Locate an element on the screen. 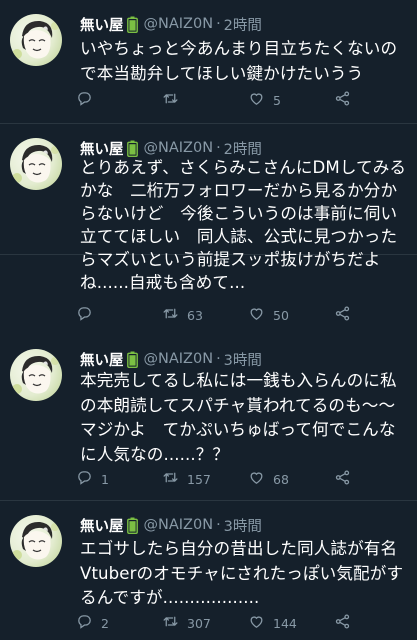 This screenshot has height=640, width=417. tweet-text: いやちょっと今あんまり目立ちたくないので本当勘弁してほしい鍵かけたいうう is located at coordinates (239, 61).